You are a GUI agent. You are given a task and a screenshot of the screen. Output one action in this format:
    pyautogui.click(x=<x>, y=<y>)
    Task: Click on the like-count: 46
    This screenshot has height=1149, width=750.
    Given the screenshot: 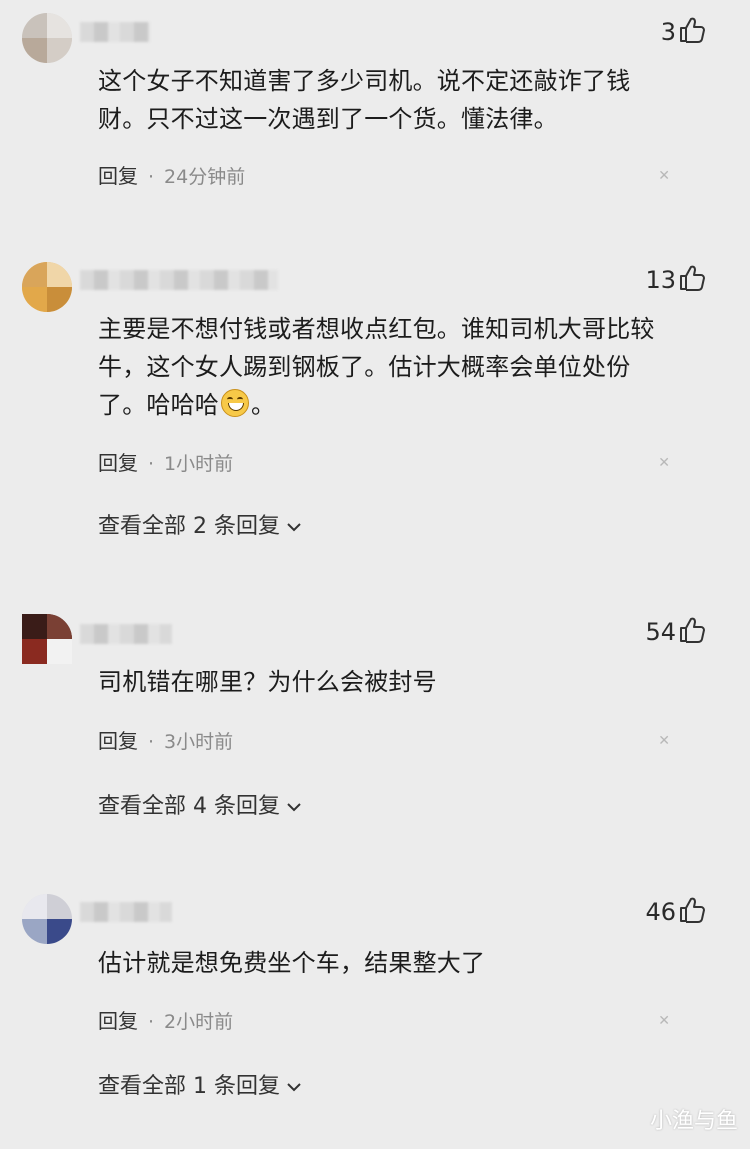 What is the action you would take?
    pyautogui.click(x=660, y=912)
    